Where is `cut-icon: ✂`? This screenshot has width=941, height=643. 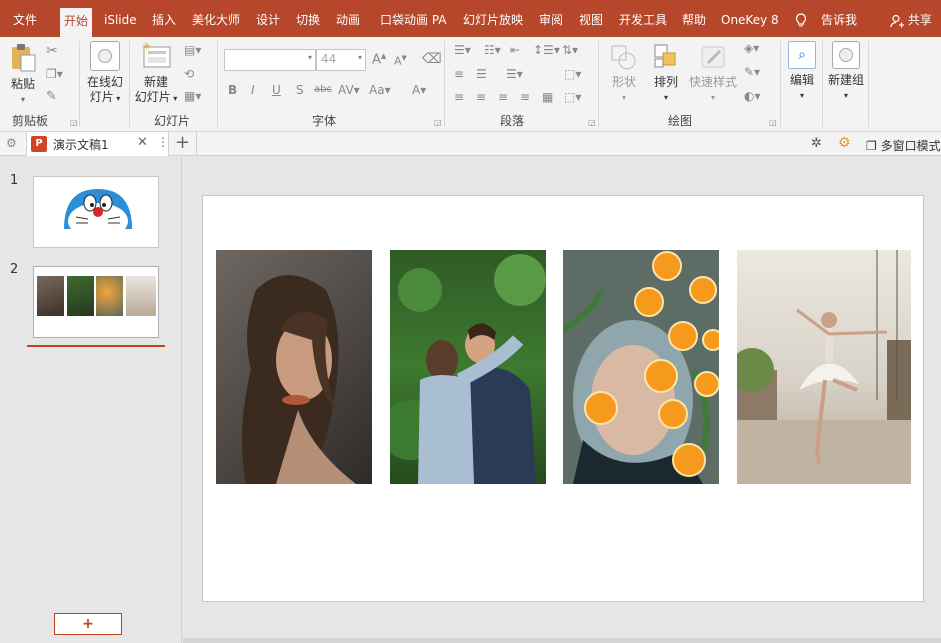
cut-icon: ✂ is located at coordinates (52, 51).